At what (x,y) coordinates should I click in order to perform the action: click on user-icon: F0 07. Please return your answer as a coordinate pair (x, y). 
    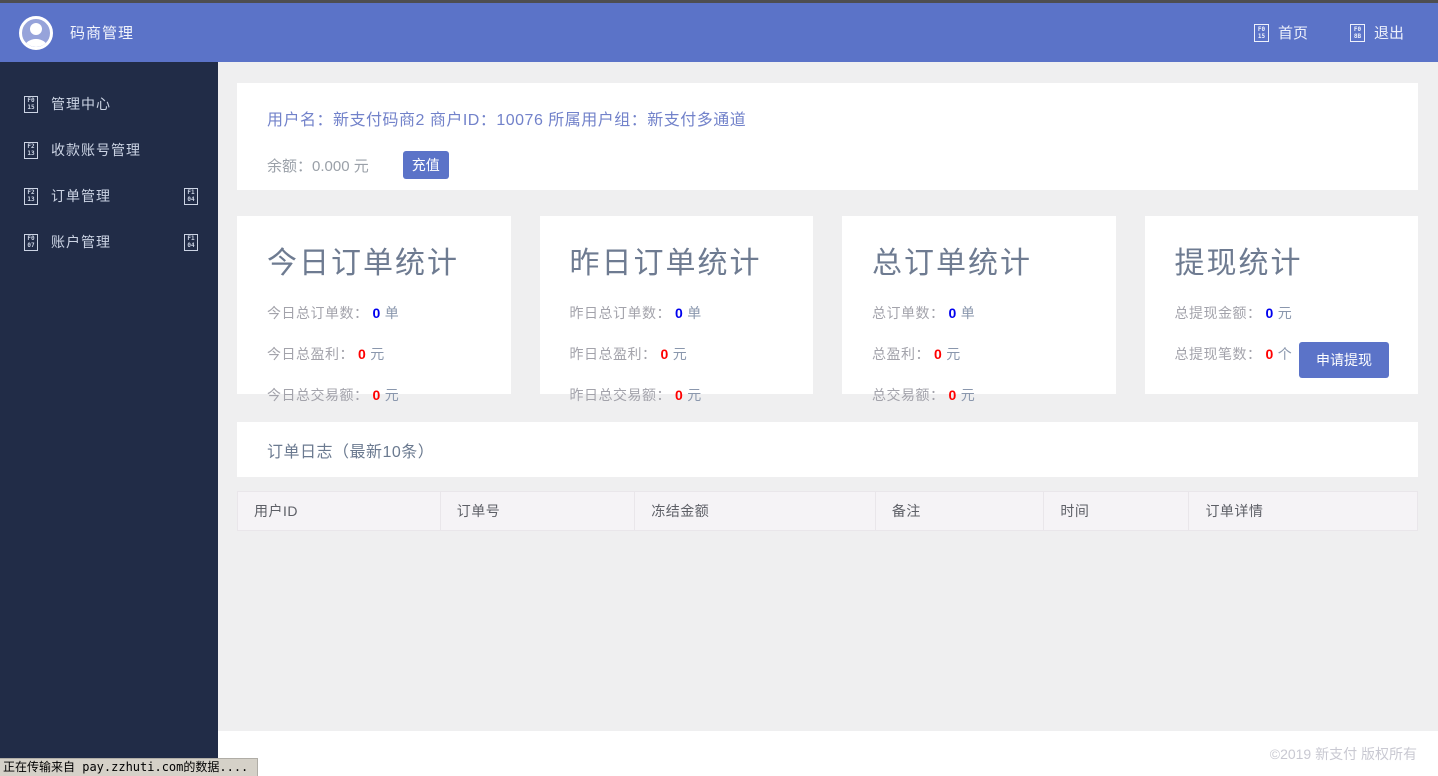
    Looking at the image, I should click on (31, 242).